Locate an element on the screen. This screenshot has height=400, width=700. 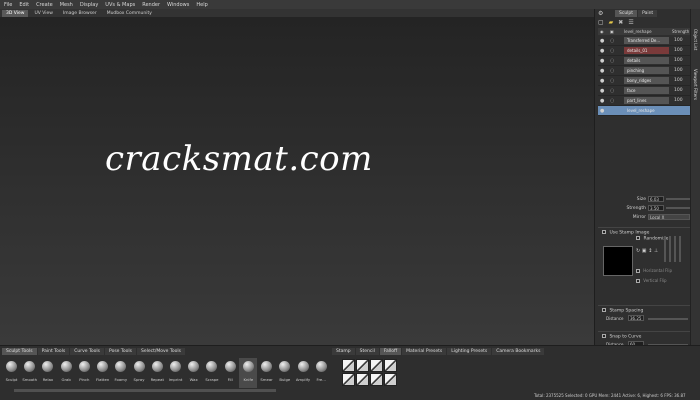
tray-scrollbar is located at coordinates (145, 390).